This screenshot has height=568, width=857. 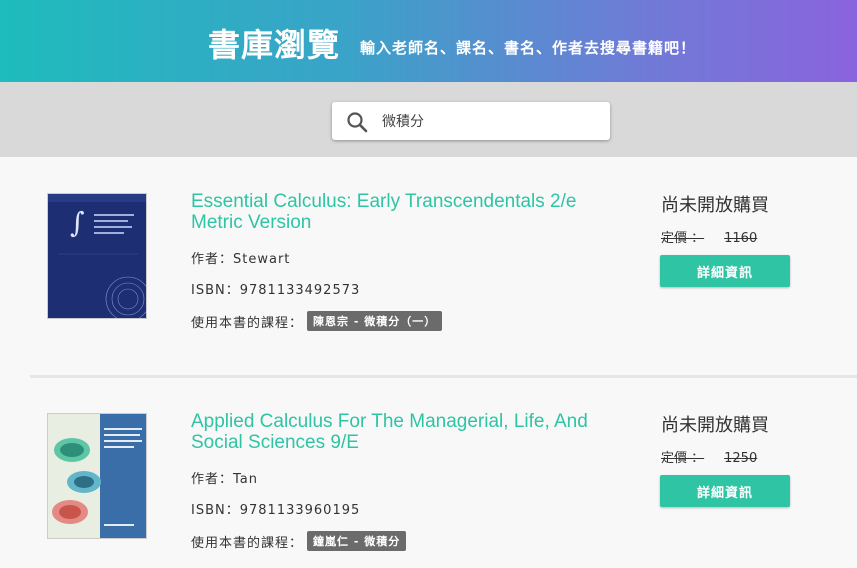 I want to click on book-isbn: ISBN：9781133960195, so click(x=276, y=510).